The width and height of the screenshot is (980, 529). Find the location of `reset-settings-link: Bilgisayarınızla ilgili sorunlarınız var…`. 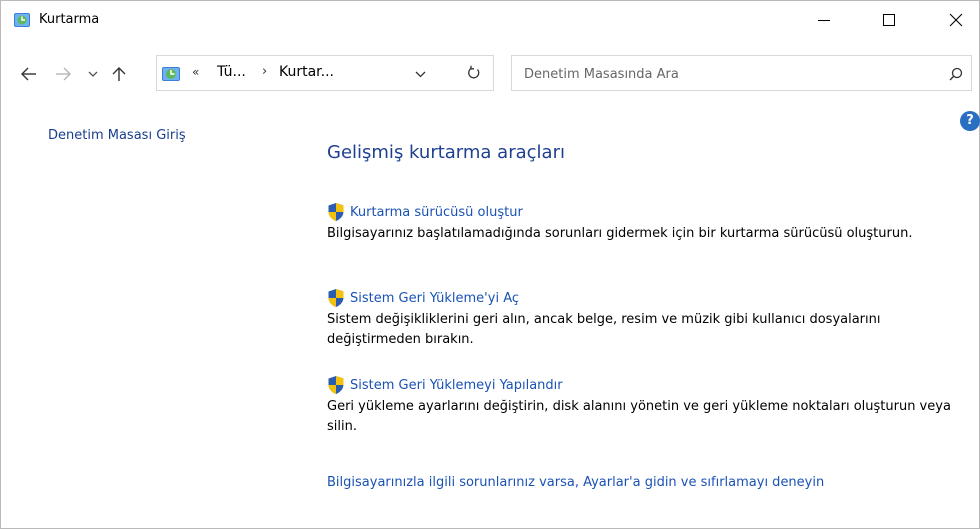

reset-settings-link: Bilgisayarınızla ilgili sorunlarınız var… is located at coordinates (575, 482).